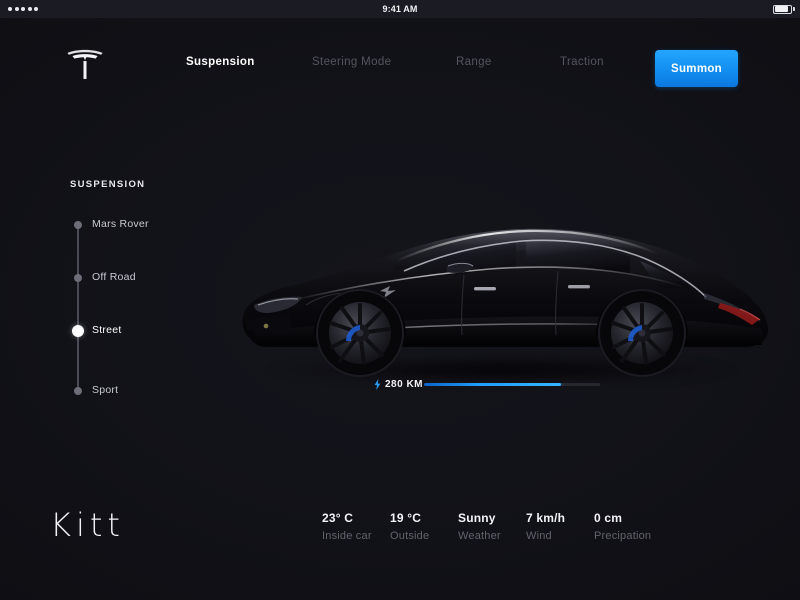 The height and width of the screenshot is (600, 800). I want to click on app-brand-logo: Kitt, so click(87, 525).